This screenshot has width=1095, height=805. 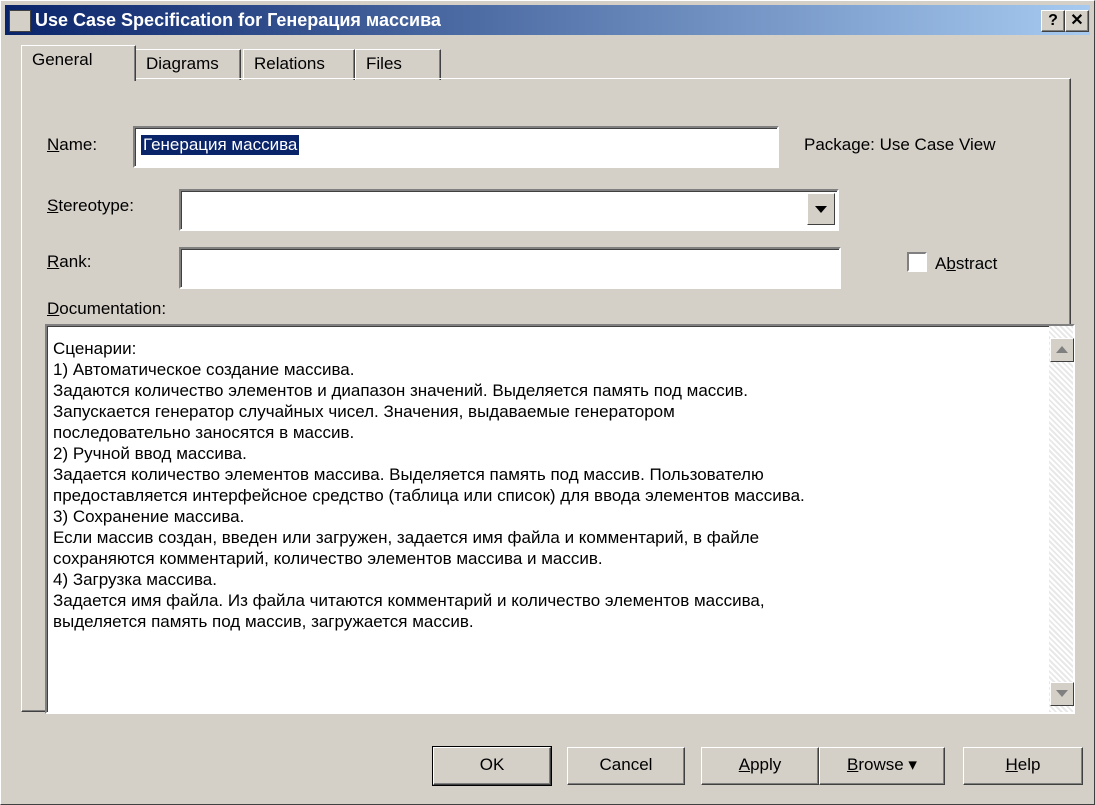 I want to click on tab-files: Files, so click(x=398, y=64).